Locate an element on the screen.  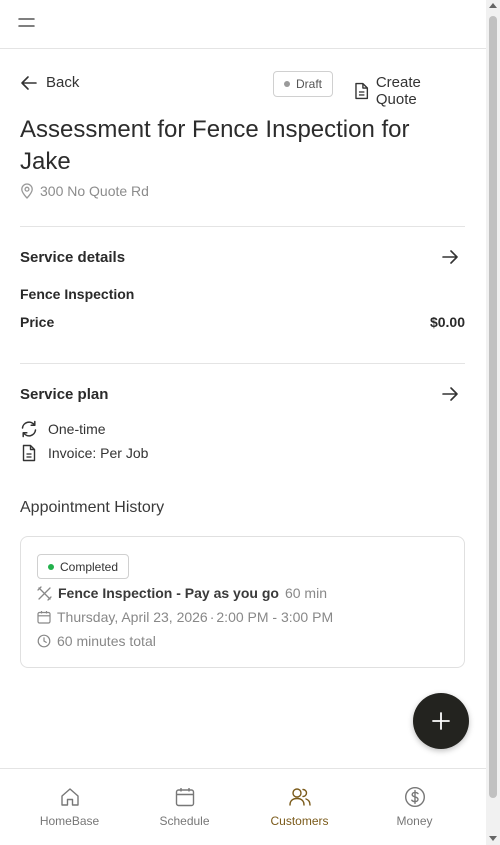
scroll-down-arrow is located at coordinates (493, 838).